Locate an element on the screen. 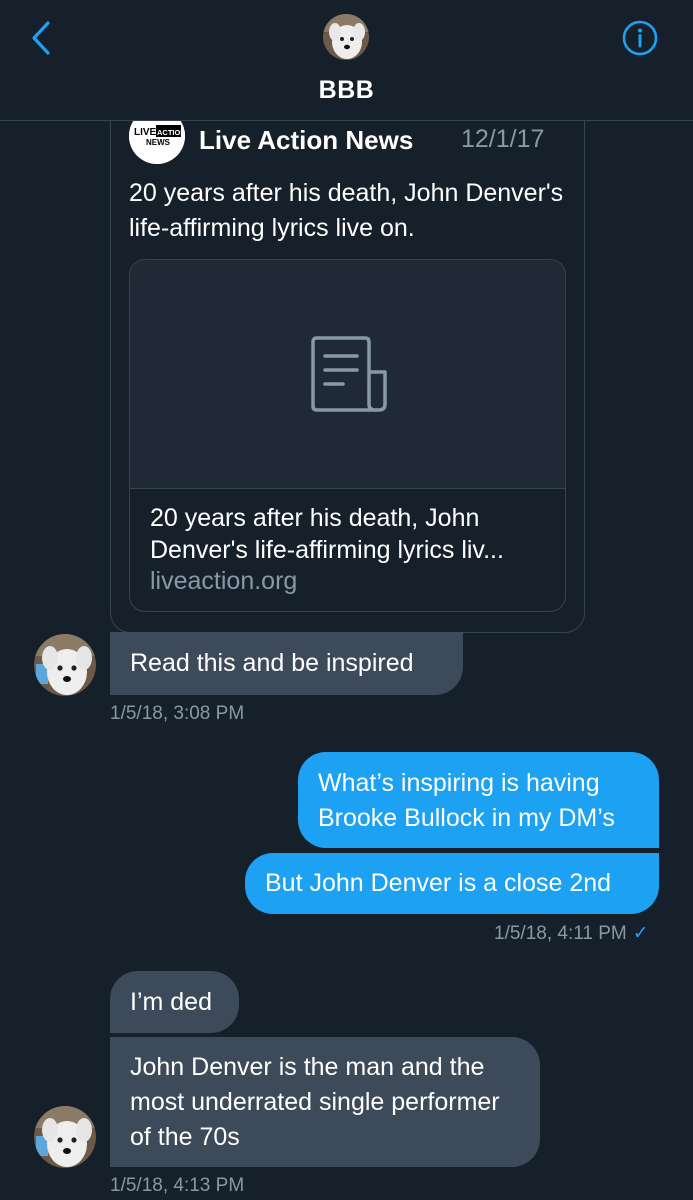 The height and width of the screenshot is (1200, 693). svg-text: NEWS is located at coordinates (158, 142).